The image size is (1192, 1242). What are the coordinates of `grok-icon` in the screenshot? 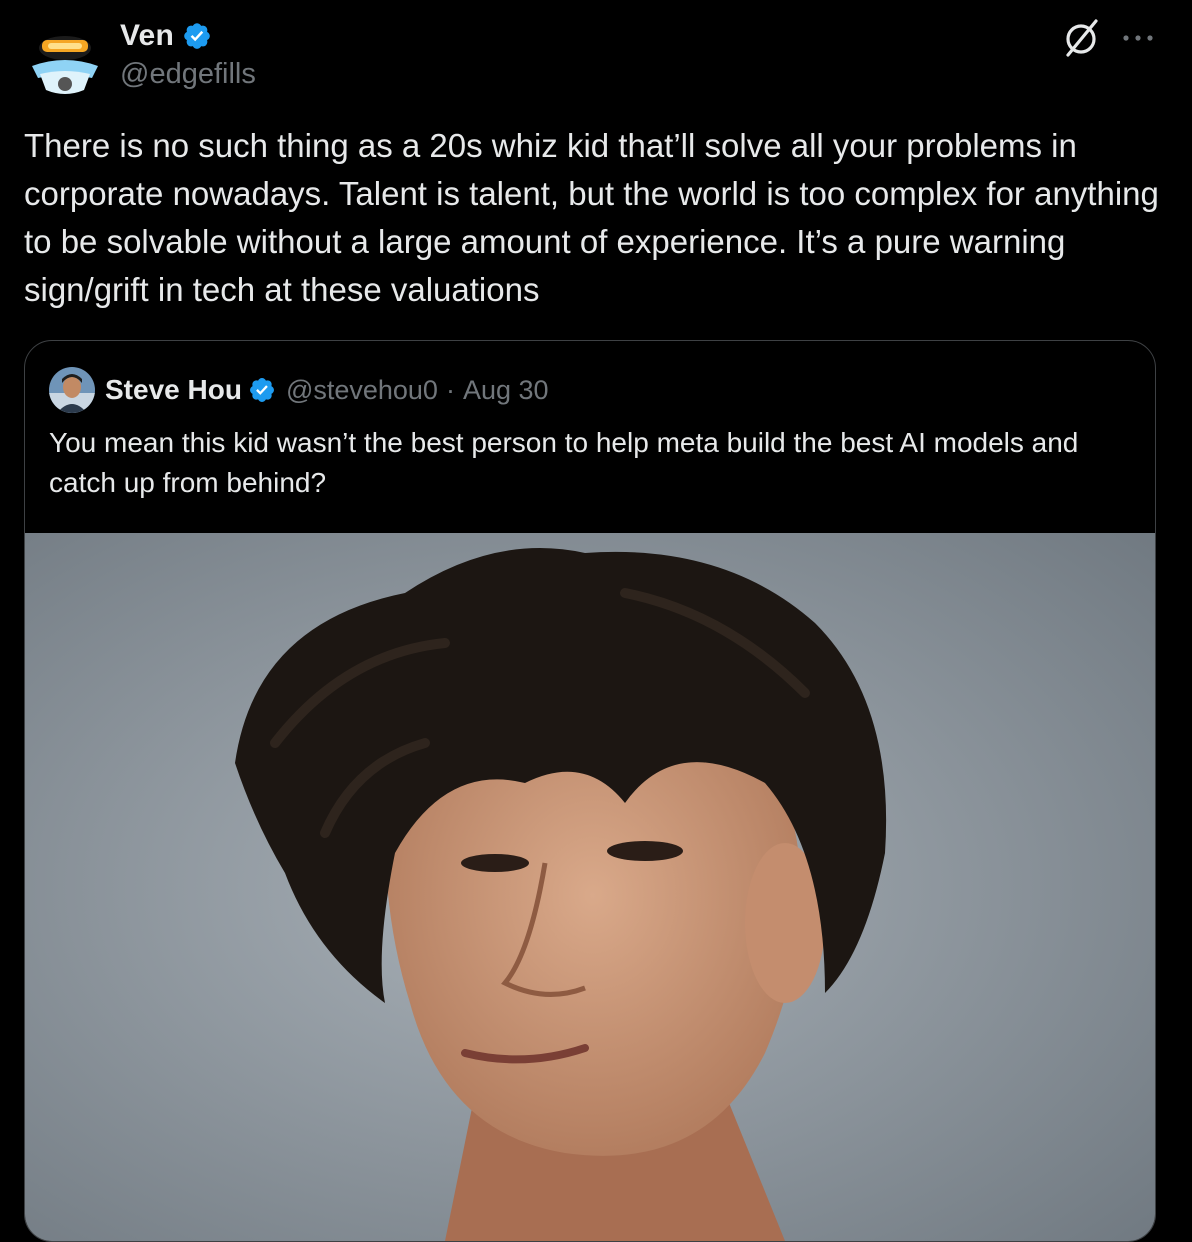 It's located at (1081, 38).